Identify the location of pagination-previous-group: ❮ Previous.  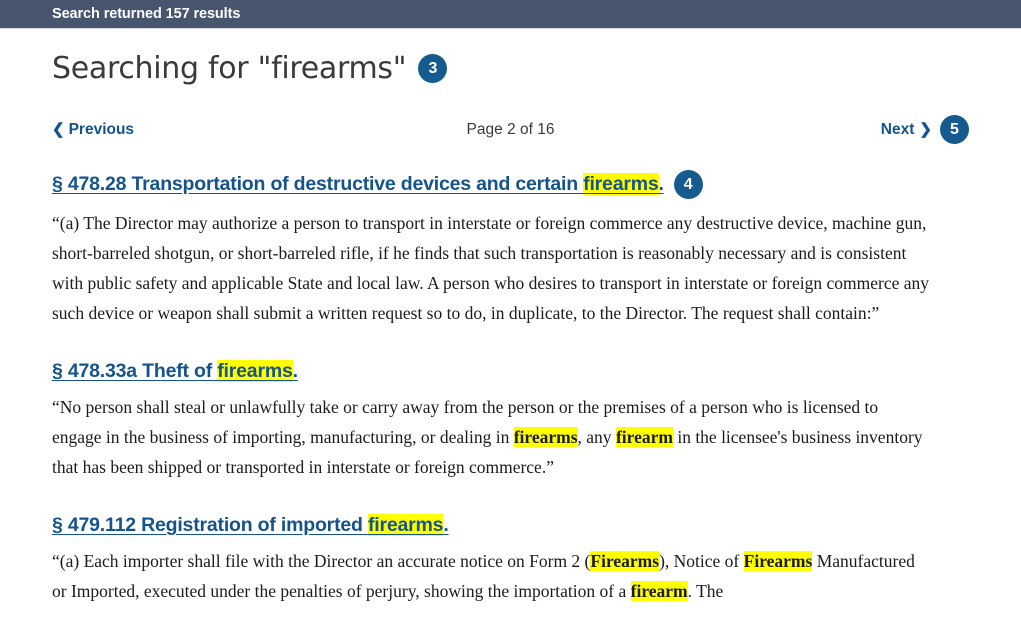
(112, 130).